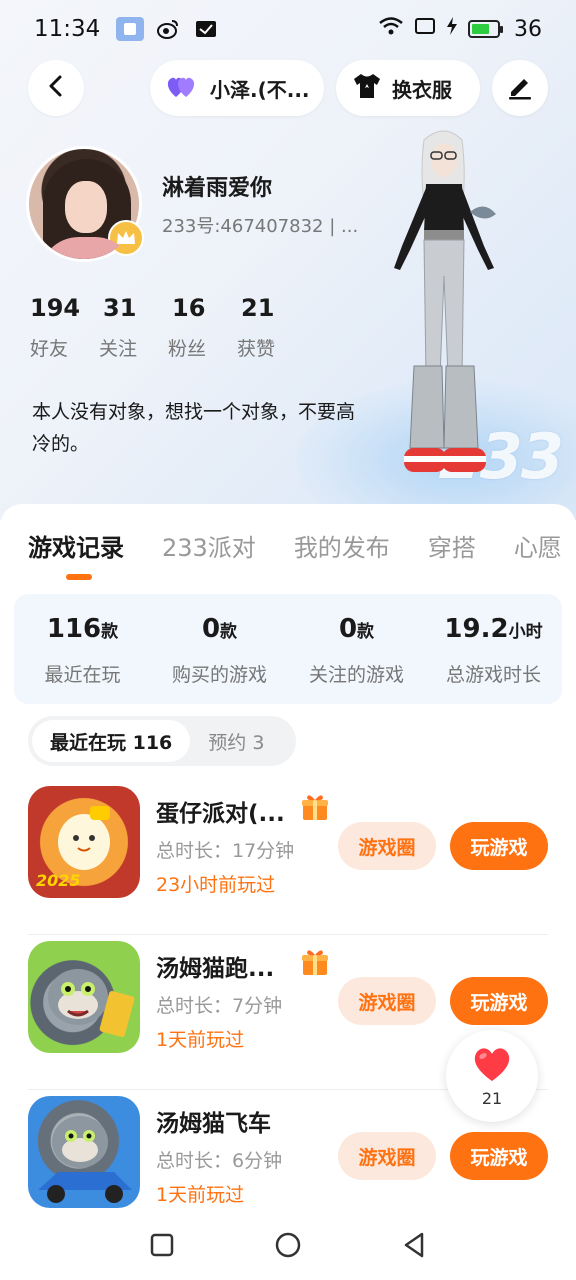  Describe the element at coordinates (168, 29) in the screenshot. I see `weibo-icon` at that location.